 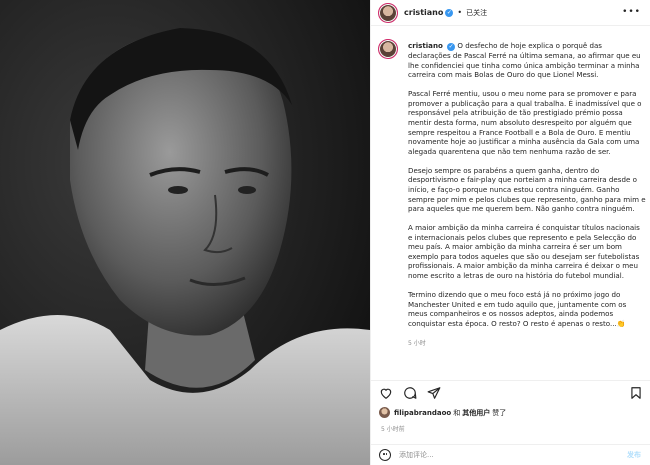 What do you see at coordinates (410, 393) in the screenshot?
I see `comment-icon` at bounding box center [410, 393].